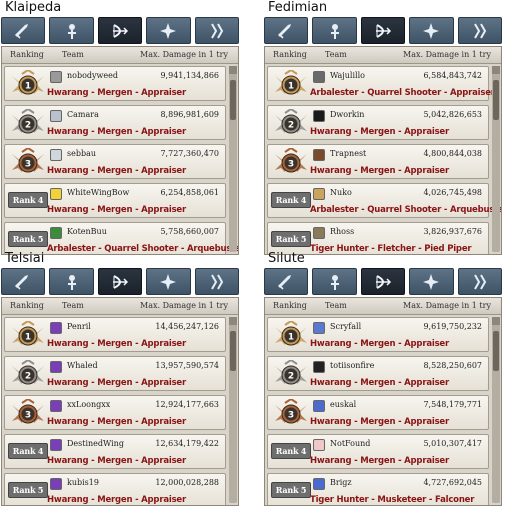 The width and height of the screenshot is (509, 506). I want to click on team-name: Penril, so click(79, 326).